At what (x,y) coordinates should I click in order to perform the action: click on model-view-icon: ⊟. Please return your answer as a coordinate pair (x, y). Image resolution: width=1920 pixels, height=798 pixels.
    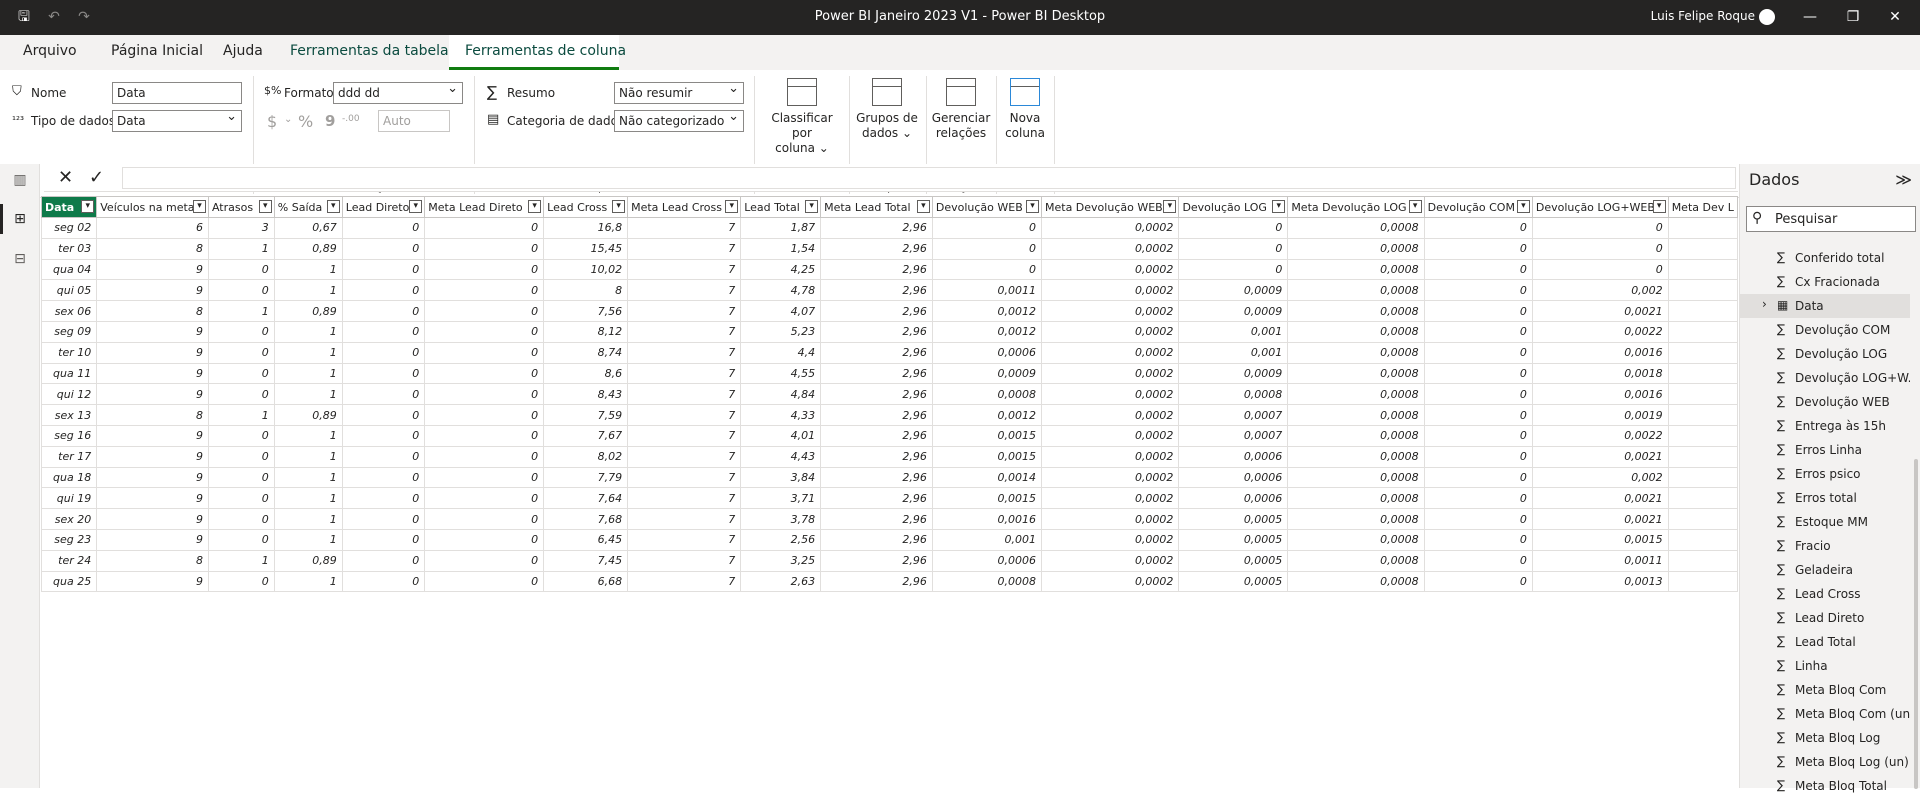
    Looking at the image, I should click on (20, 259).